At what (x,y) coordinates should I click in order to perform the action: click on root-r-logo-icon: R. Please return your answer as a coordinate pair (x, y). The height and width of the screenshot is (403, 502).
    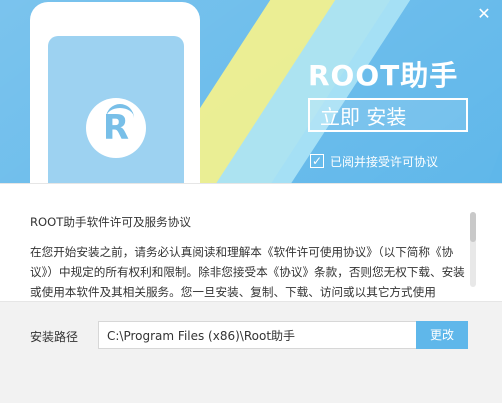
    Looking at the image, I should click on (116, 128).